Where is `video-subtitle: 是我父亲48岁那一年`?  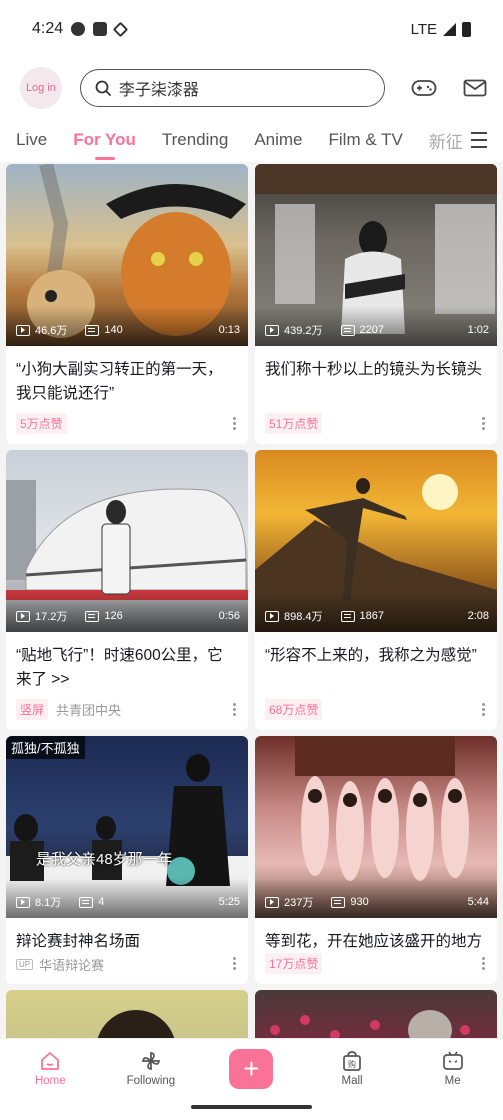 video-subtitle: 是我父亲48岁那一年 is located at coordinates (104, 859).